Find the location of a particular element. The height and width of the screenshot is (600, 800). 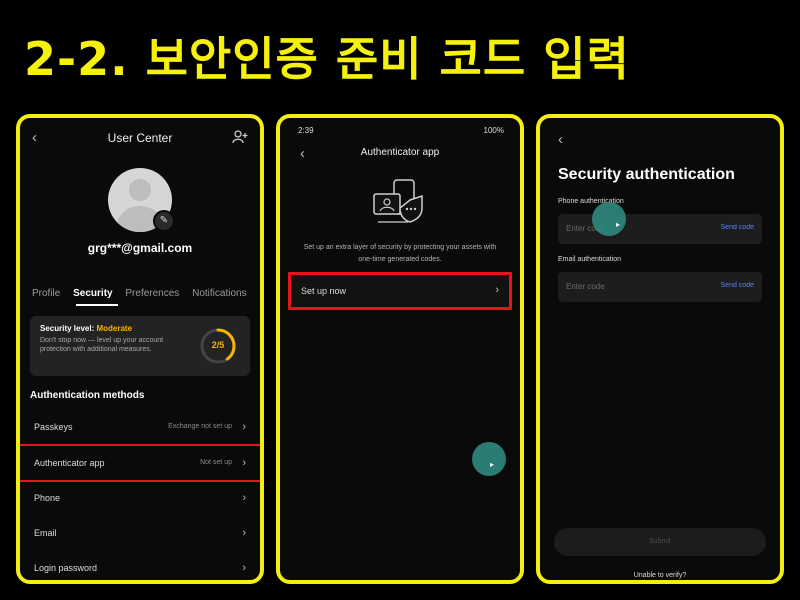

auth-row-passkeys: Passkeys Exchange not set up › is located at coordinates (140, 429).